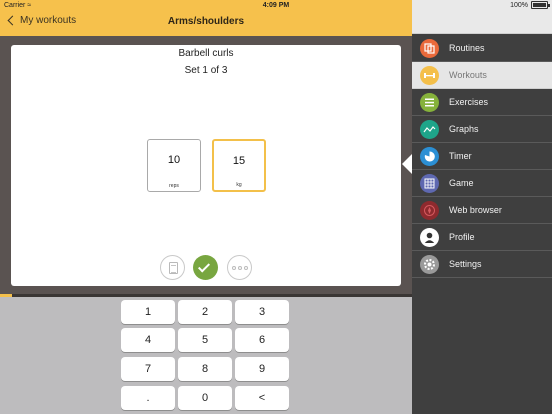 The image size is (552, 414). I want to click on menu-item-label: Graphs, so click(464, 129).